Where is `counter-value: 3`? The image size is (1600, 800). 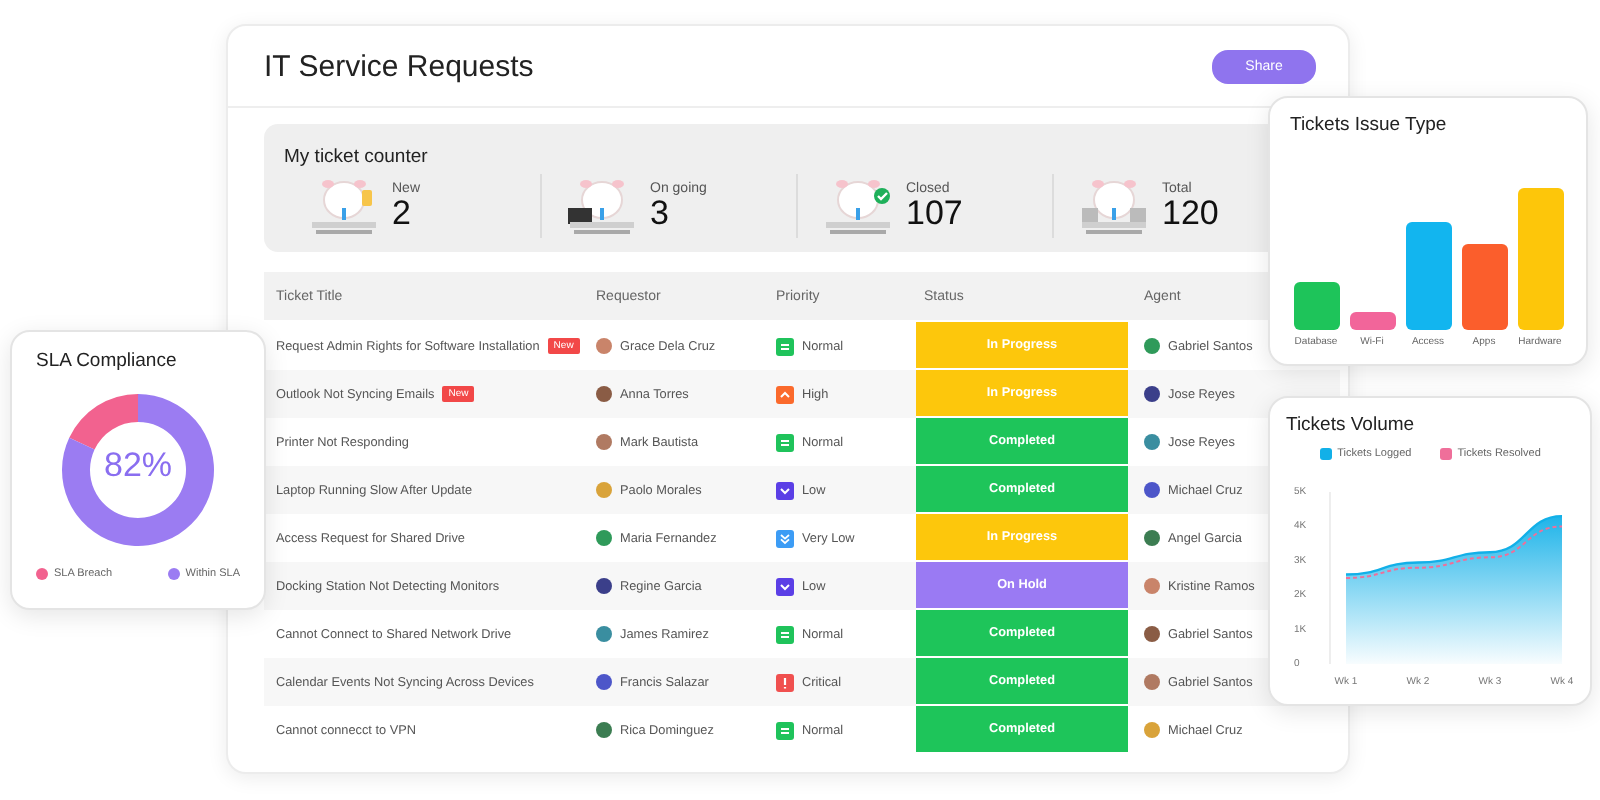 counter-value: 3 is located at coordinates (660, 213).